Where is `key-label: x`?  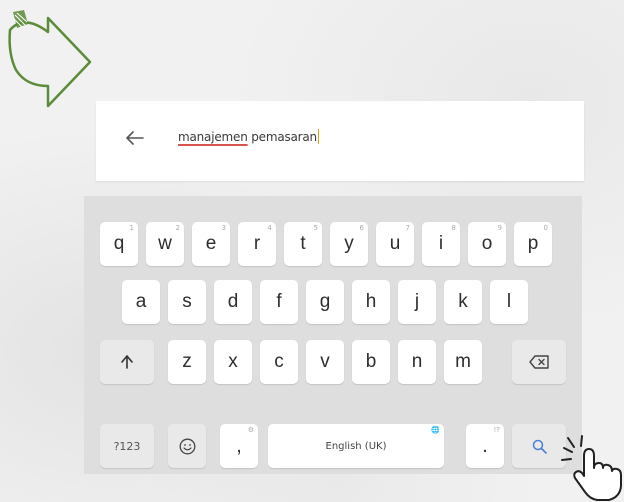 key-label: x is located at coordinates (233, 361).